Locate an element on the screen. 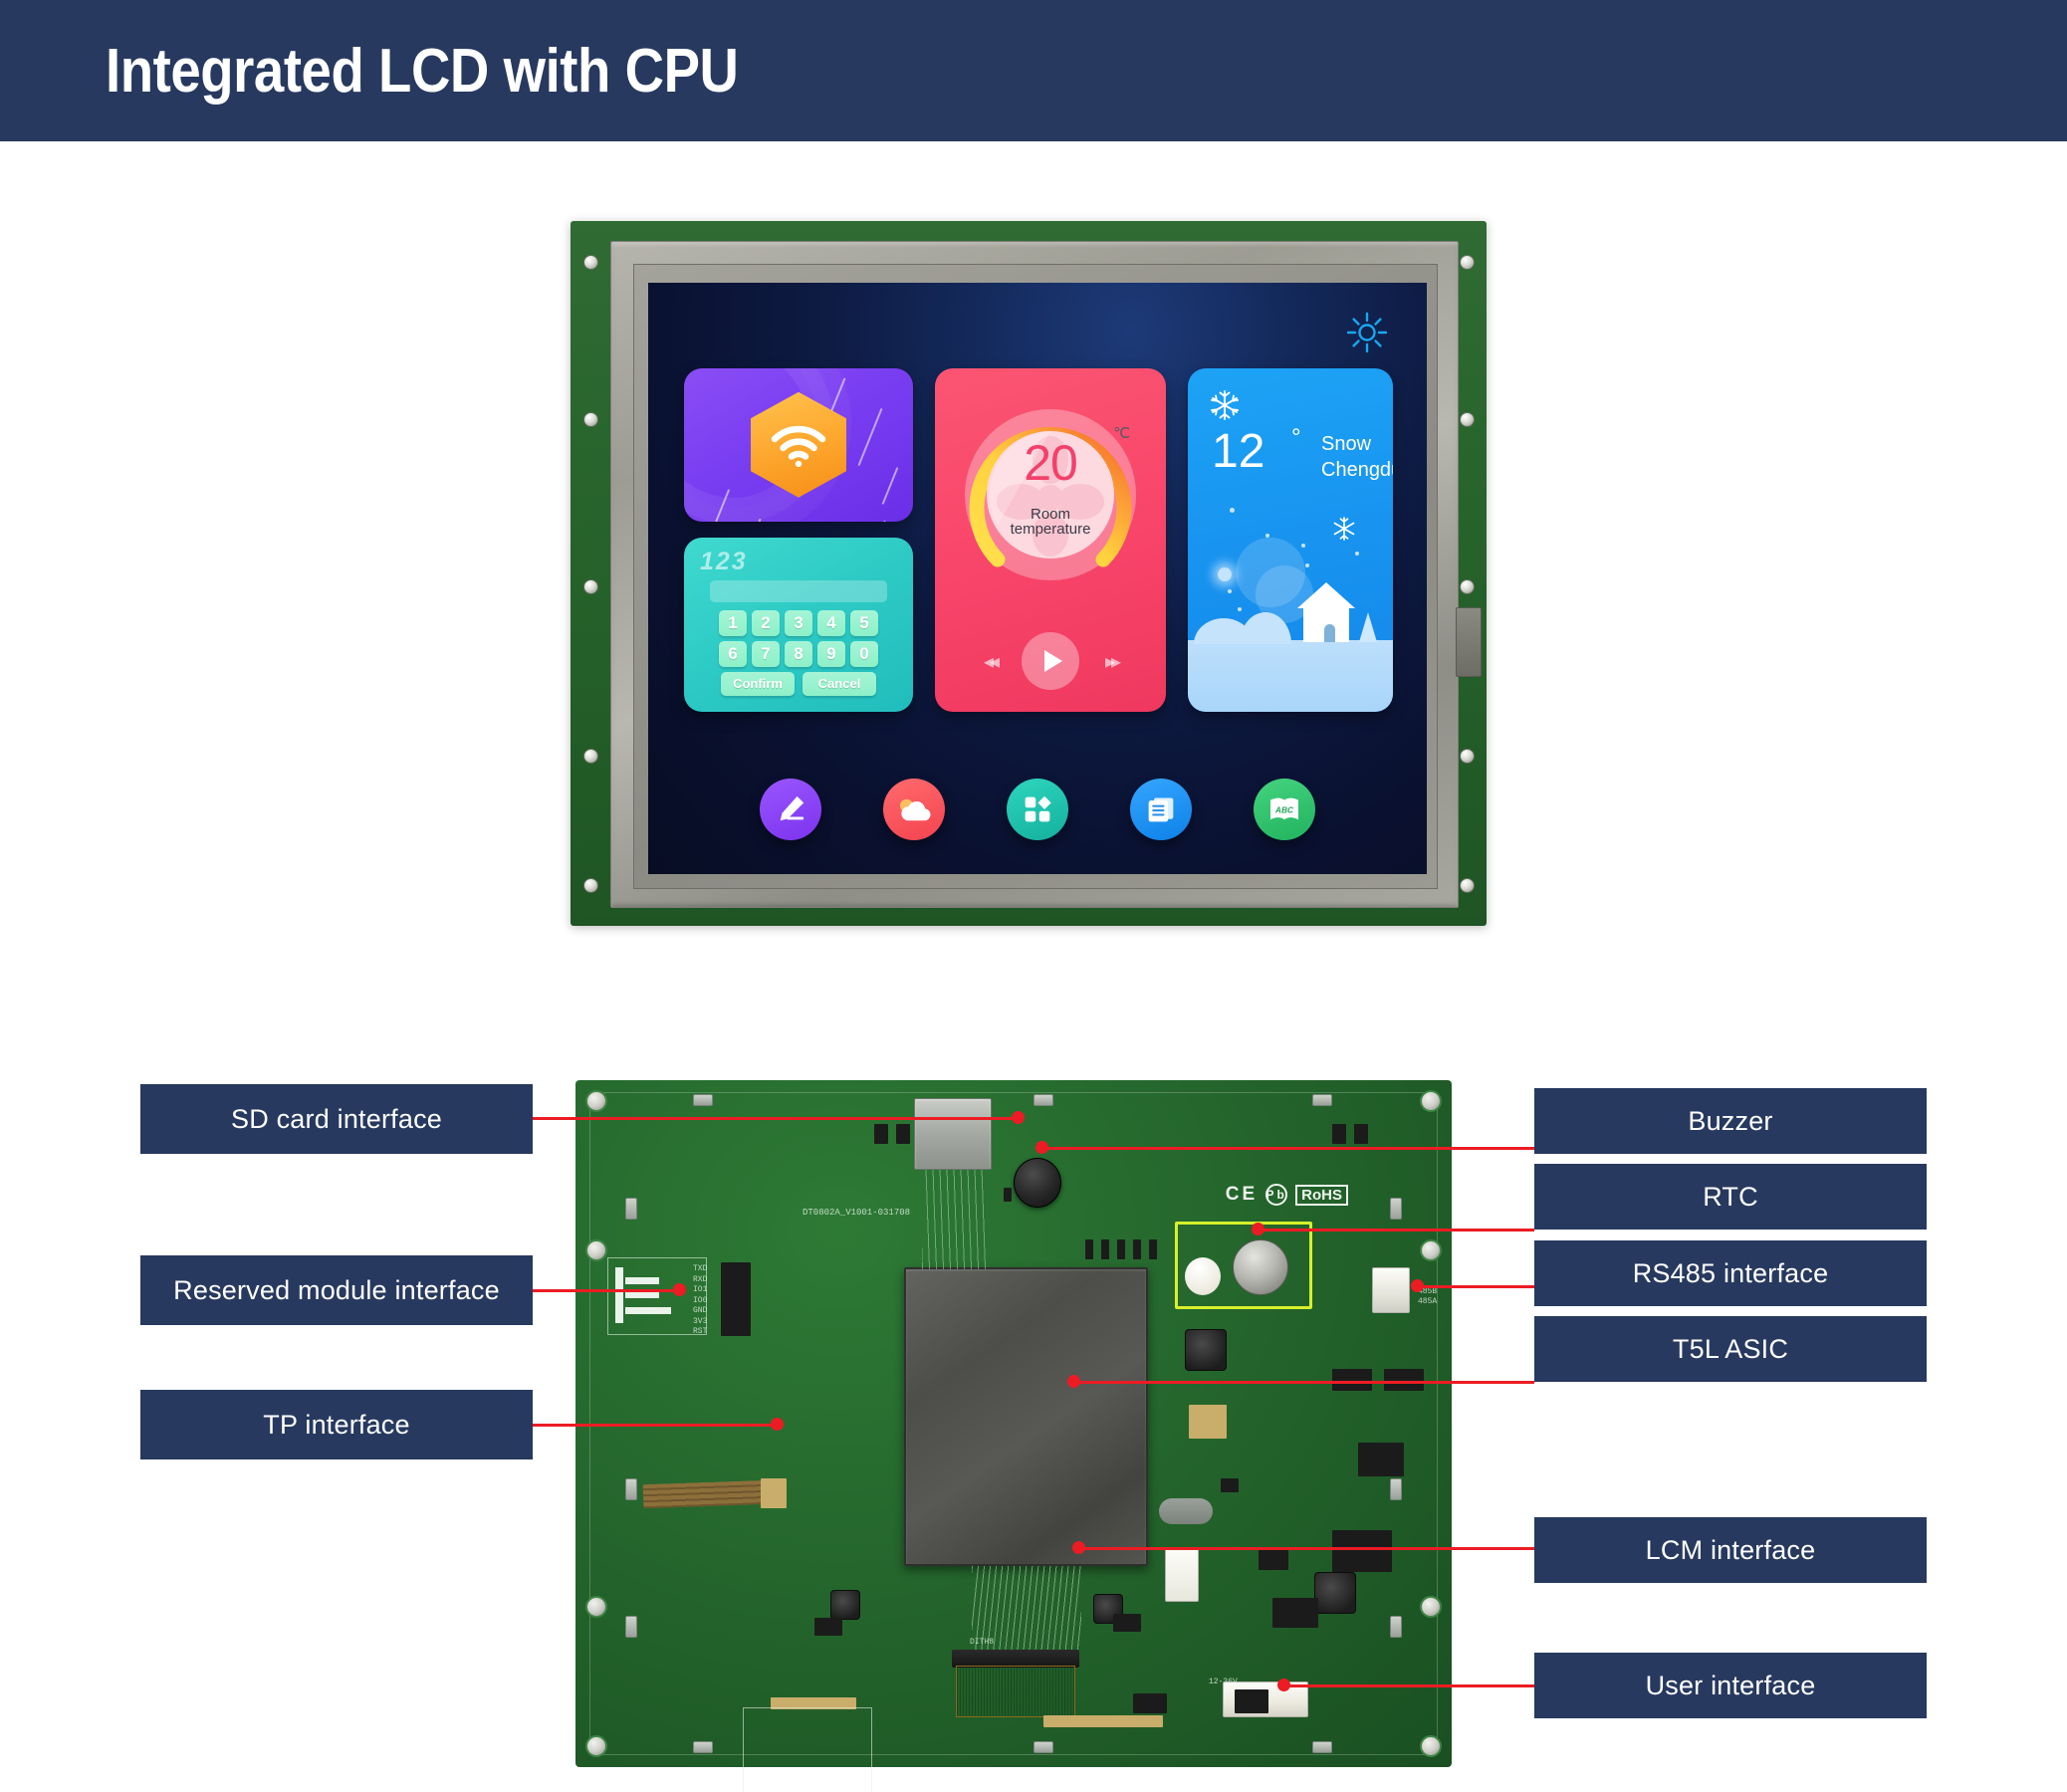 The width and height of the screenshot is (2067, 1792). keypad-key: 9 is located at coordinates (831, 653).